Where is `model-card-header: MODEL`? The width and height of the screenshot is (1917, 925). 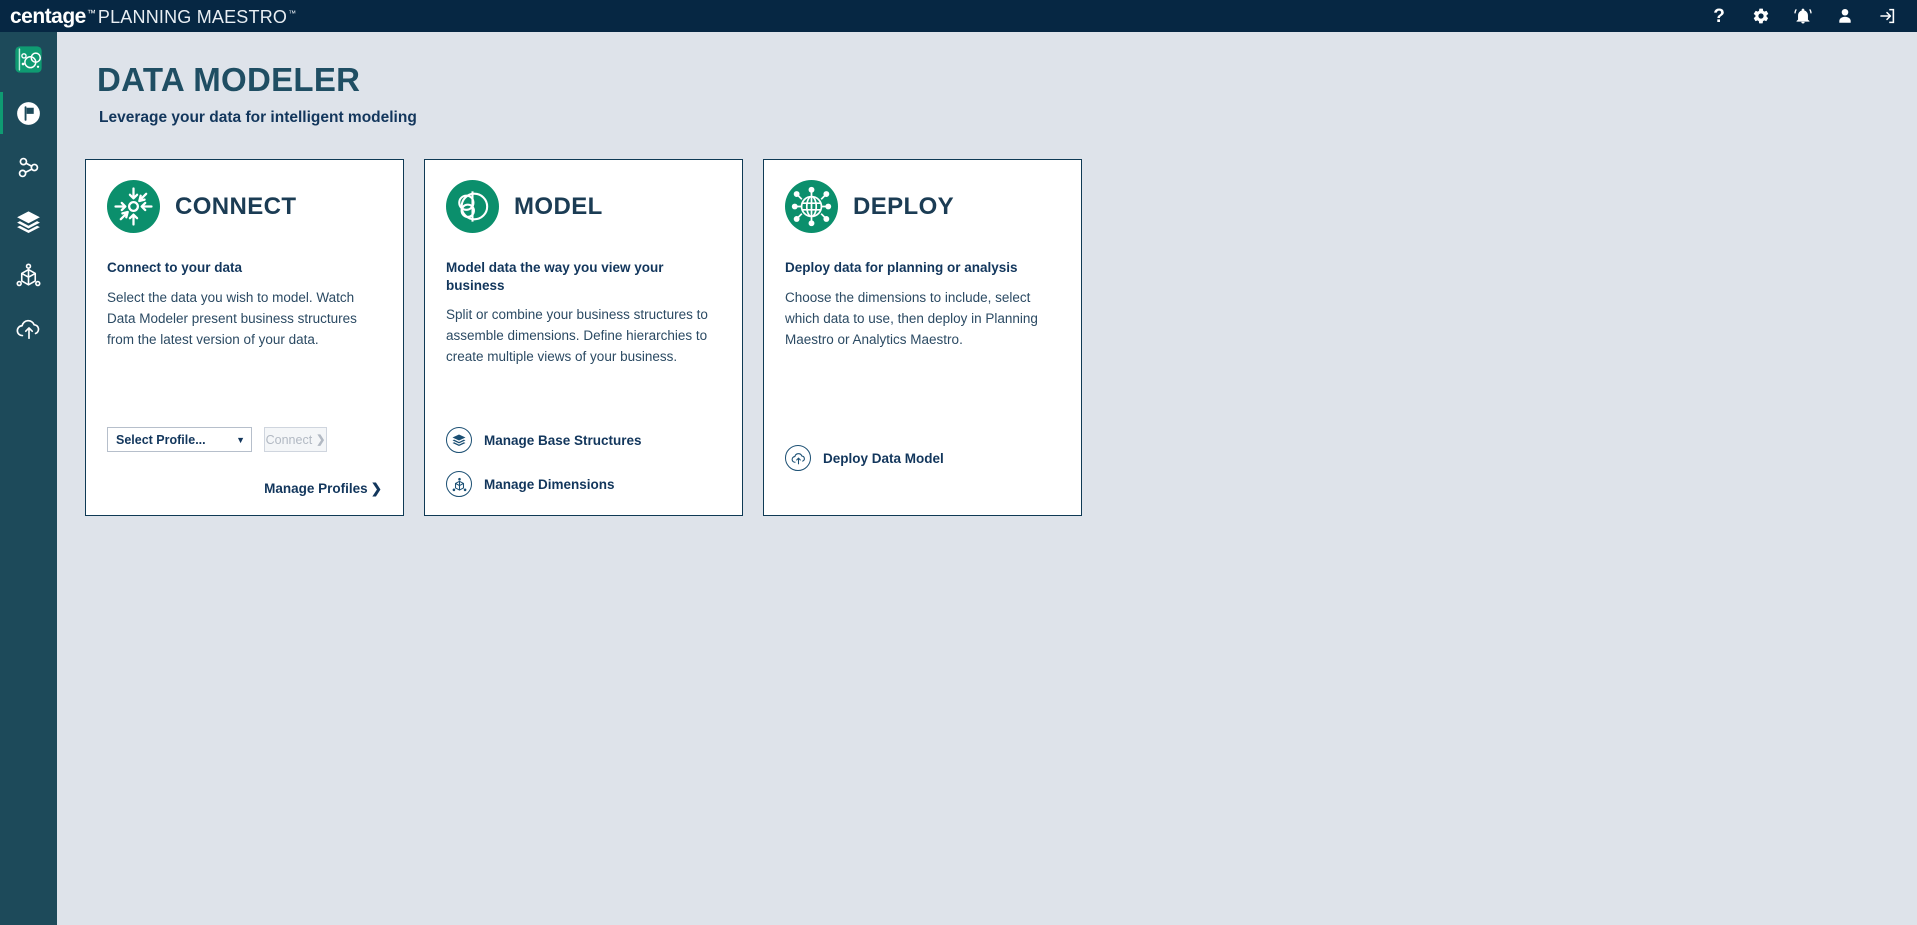 model-card-header: MODEL is located at coordinates (583, 207).